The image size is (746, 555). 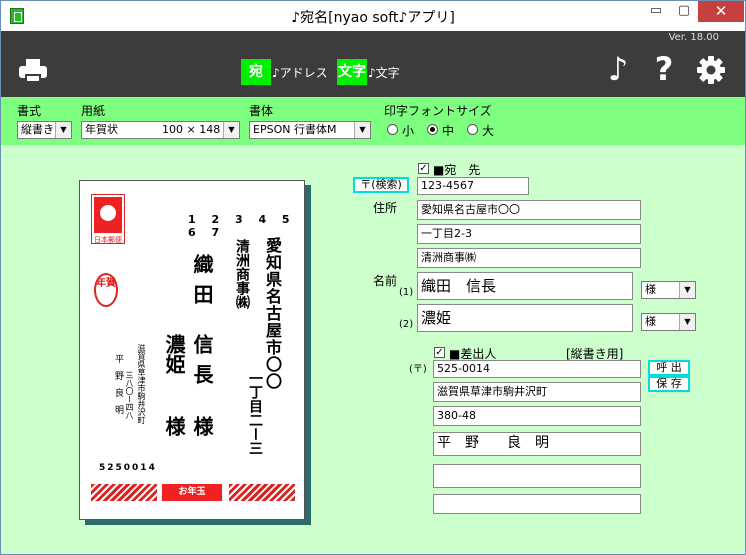 I want to click on format-value: 縦書き, so click(x=37, y=129).